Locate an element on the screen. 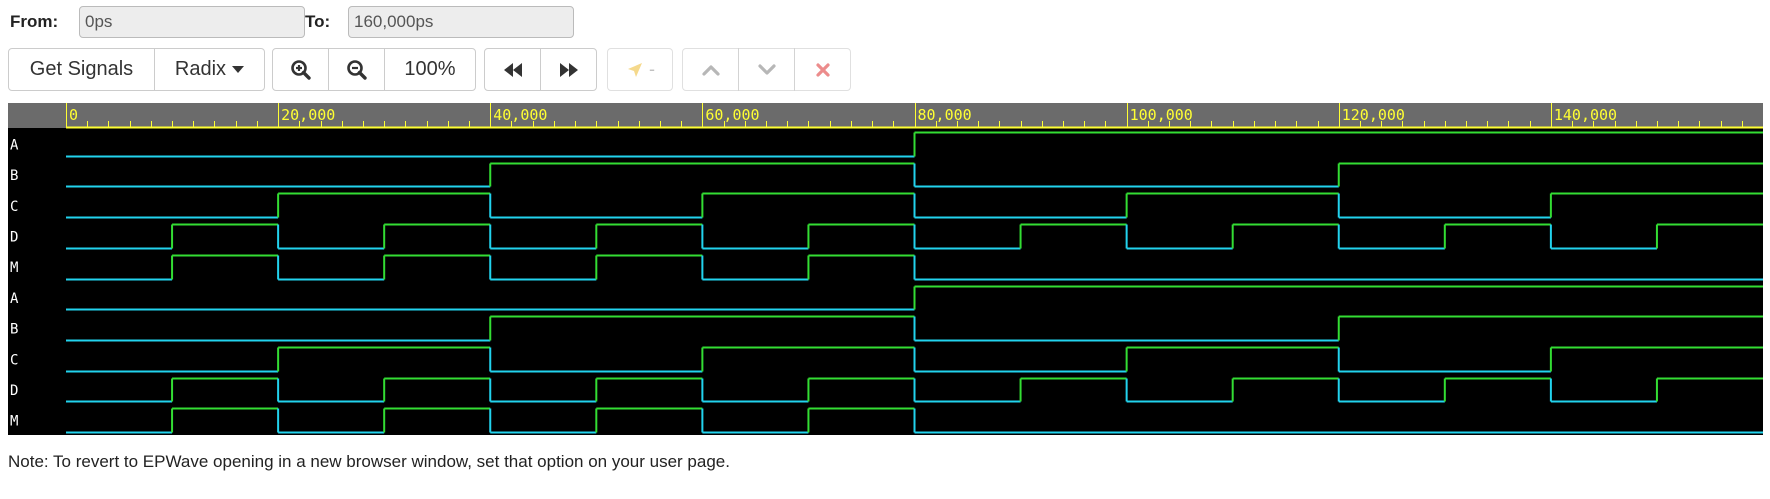 The height and width of the screenshot is (499, 1770). zoom-in-icon is located at coordinates (300, 69).